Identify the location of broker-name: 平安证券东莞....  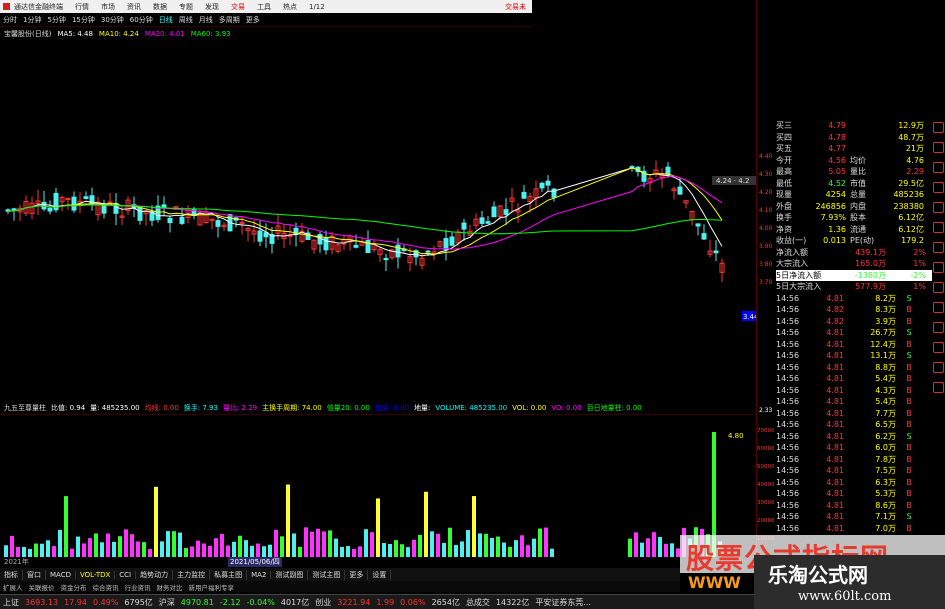
(563, 602).